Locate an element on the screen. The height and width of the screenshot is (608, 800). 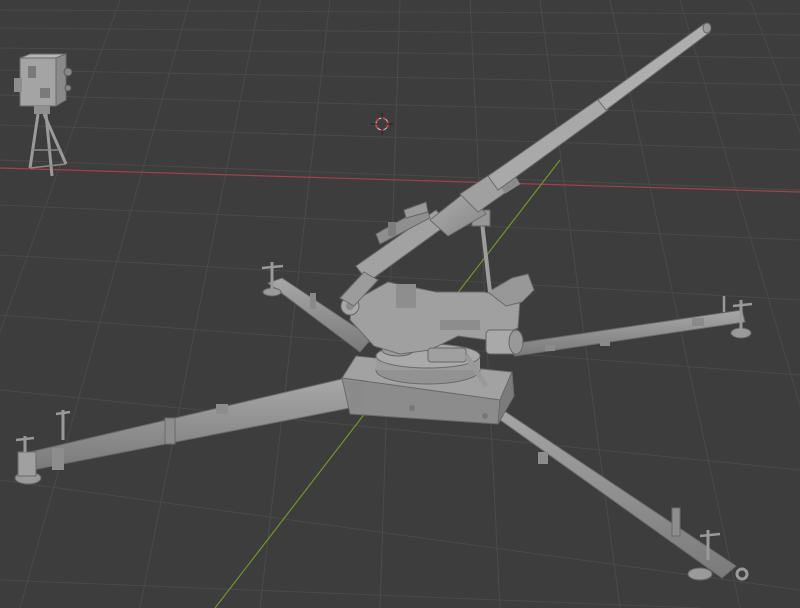
rangefinder-object is located at coordinates (43, 115).